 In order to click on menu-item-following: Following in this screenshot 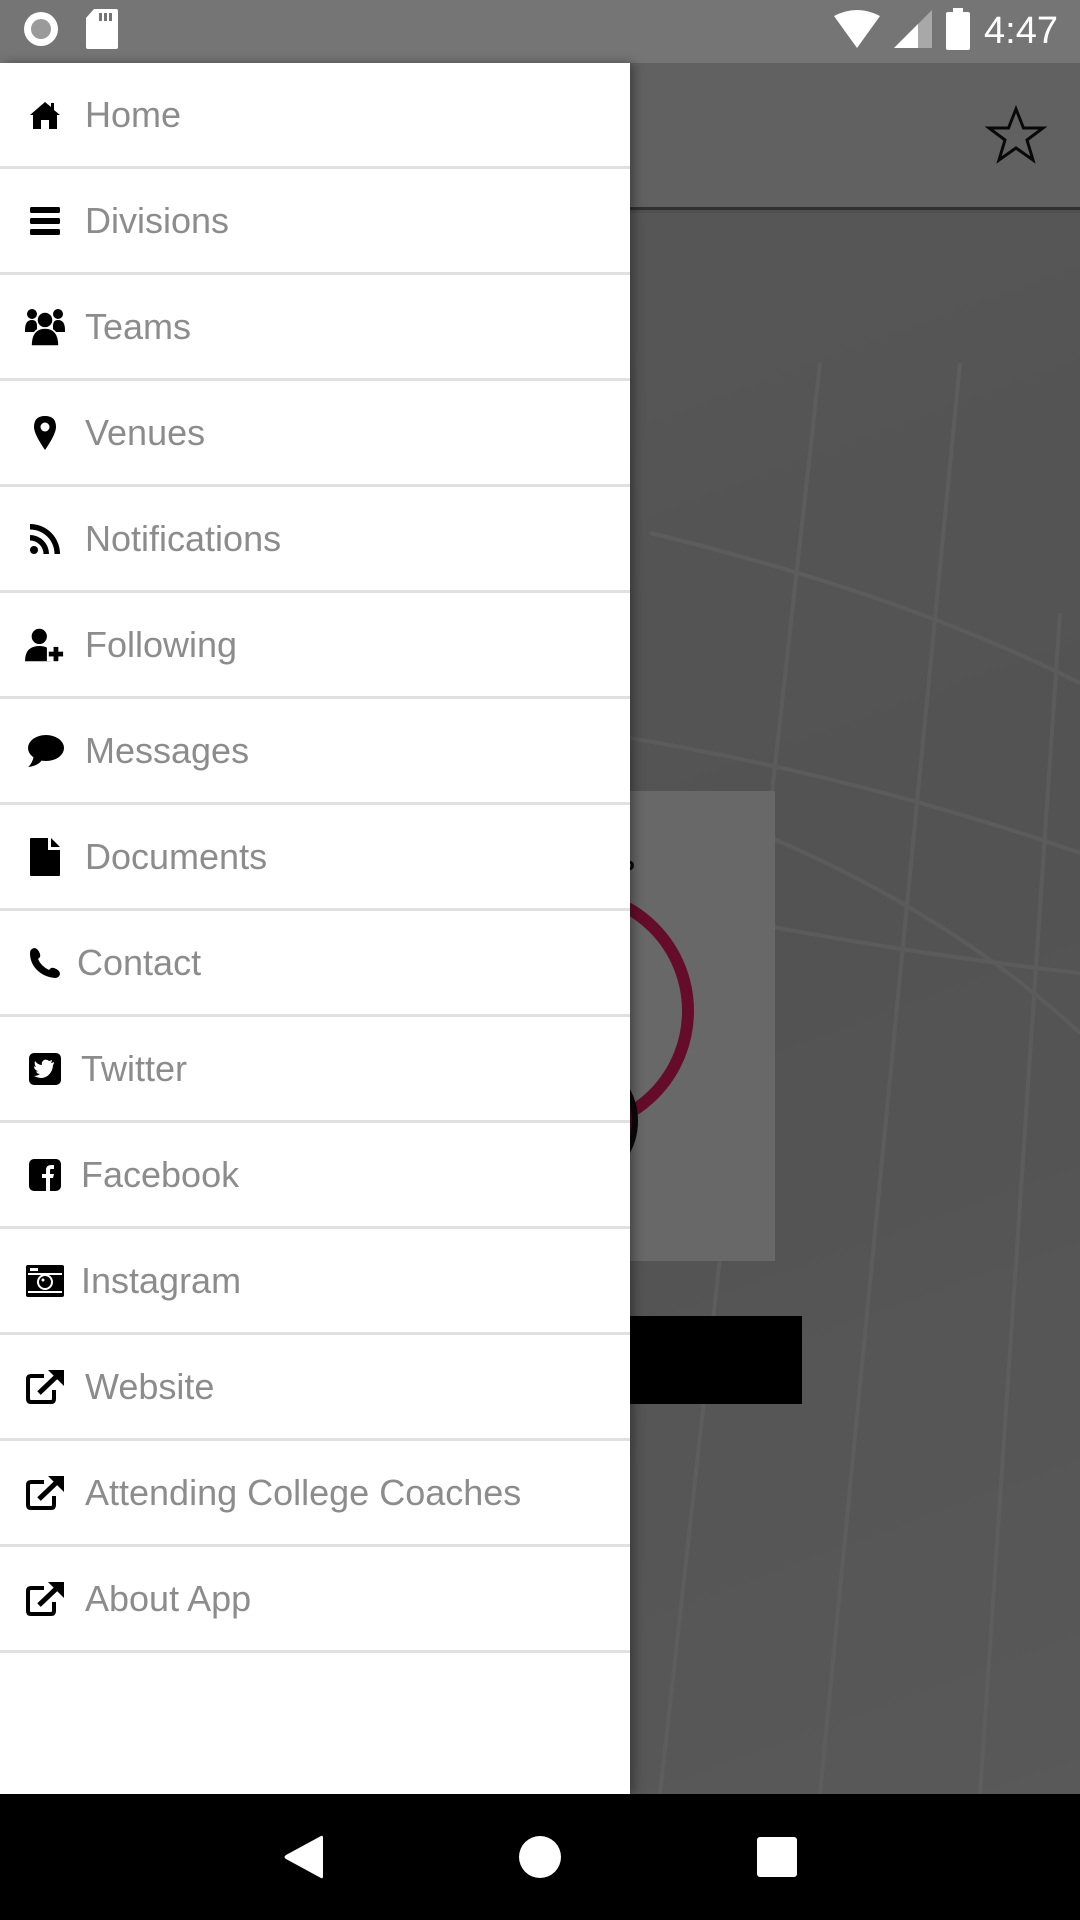, I will do `click(315, 646)`.